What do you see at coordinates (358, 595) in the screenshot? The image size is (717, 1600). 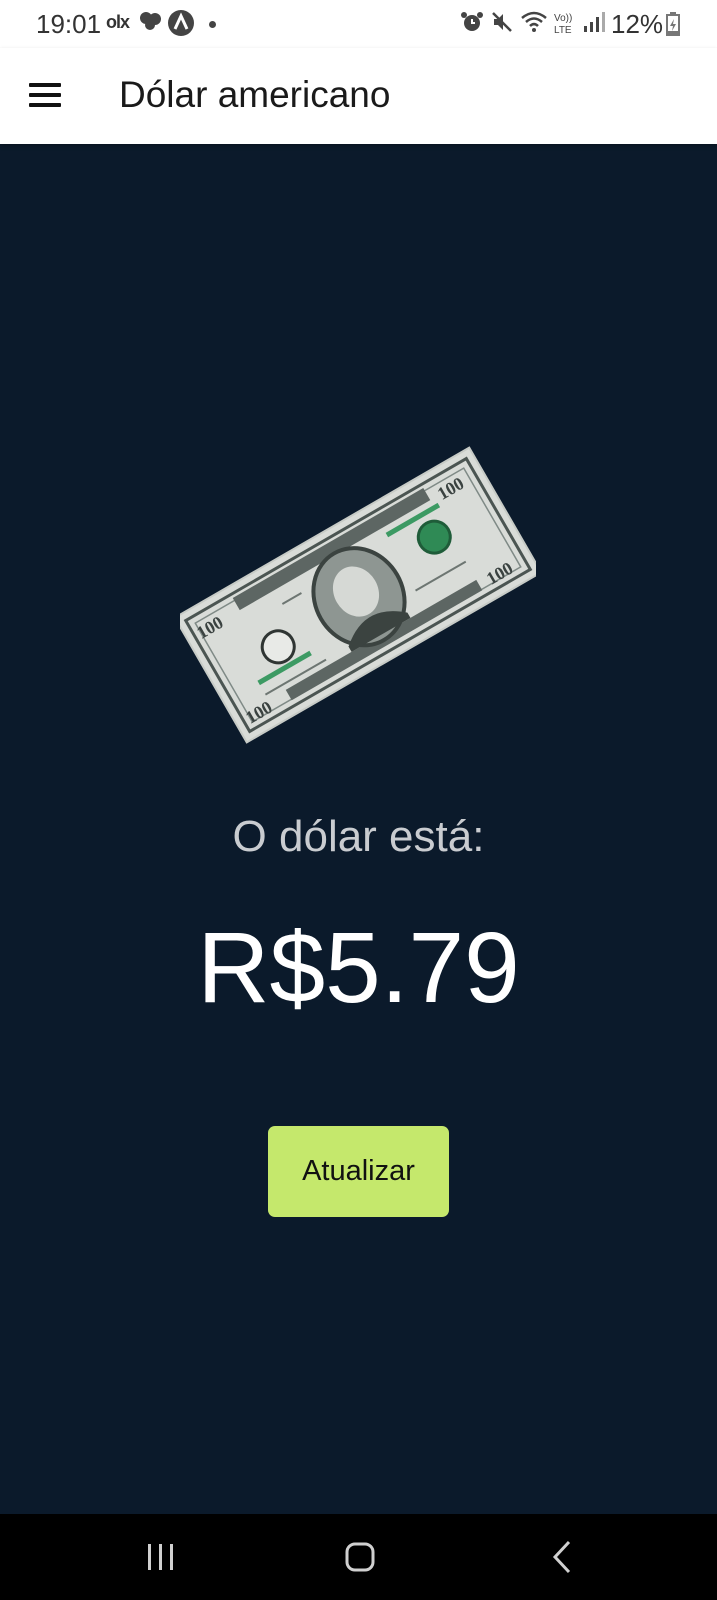 I see `dollar-bill-image: 100 100 100 100` at bounding box center [358, 595].